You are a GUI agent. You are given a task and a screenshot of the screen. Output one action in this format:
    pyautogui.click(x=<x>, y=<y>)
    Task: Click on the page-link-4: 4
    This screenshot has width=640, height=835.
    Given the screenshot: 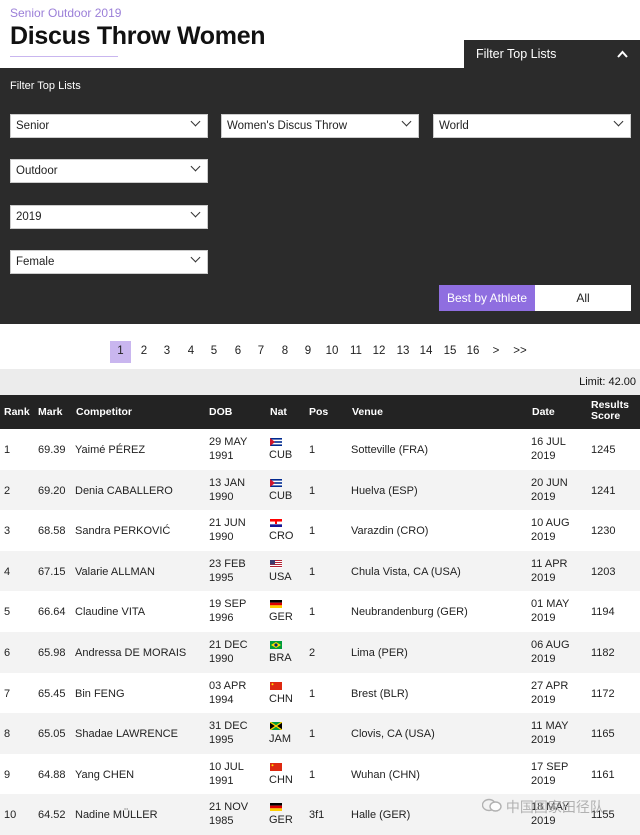 What is the action you would take?
    pyautogui.click(x=191, y=352)
    